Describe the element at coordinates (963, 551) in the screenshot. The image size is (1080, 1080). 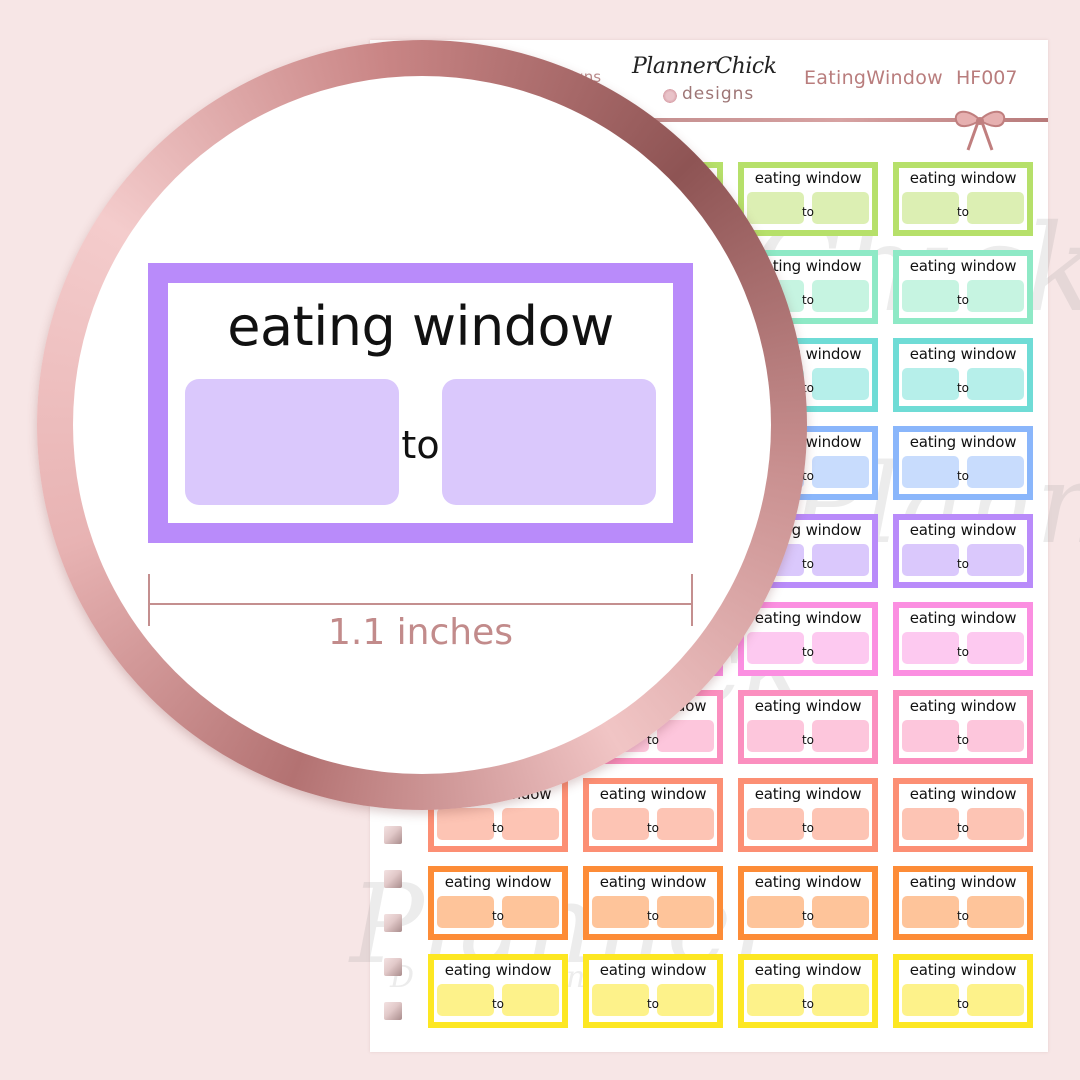
I see `sticker-purple: eating window to` at that location.